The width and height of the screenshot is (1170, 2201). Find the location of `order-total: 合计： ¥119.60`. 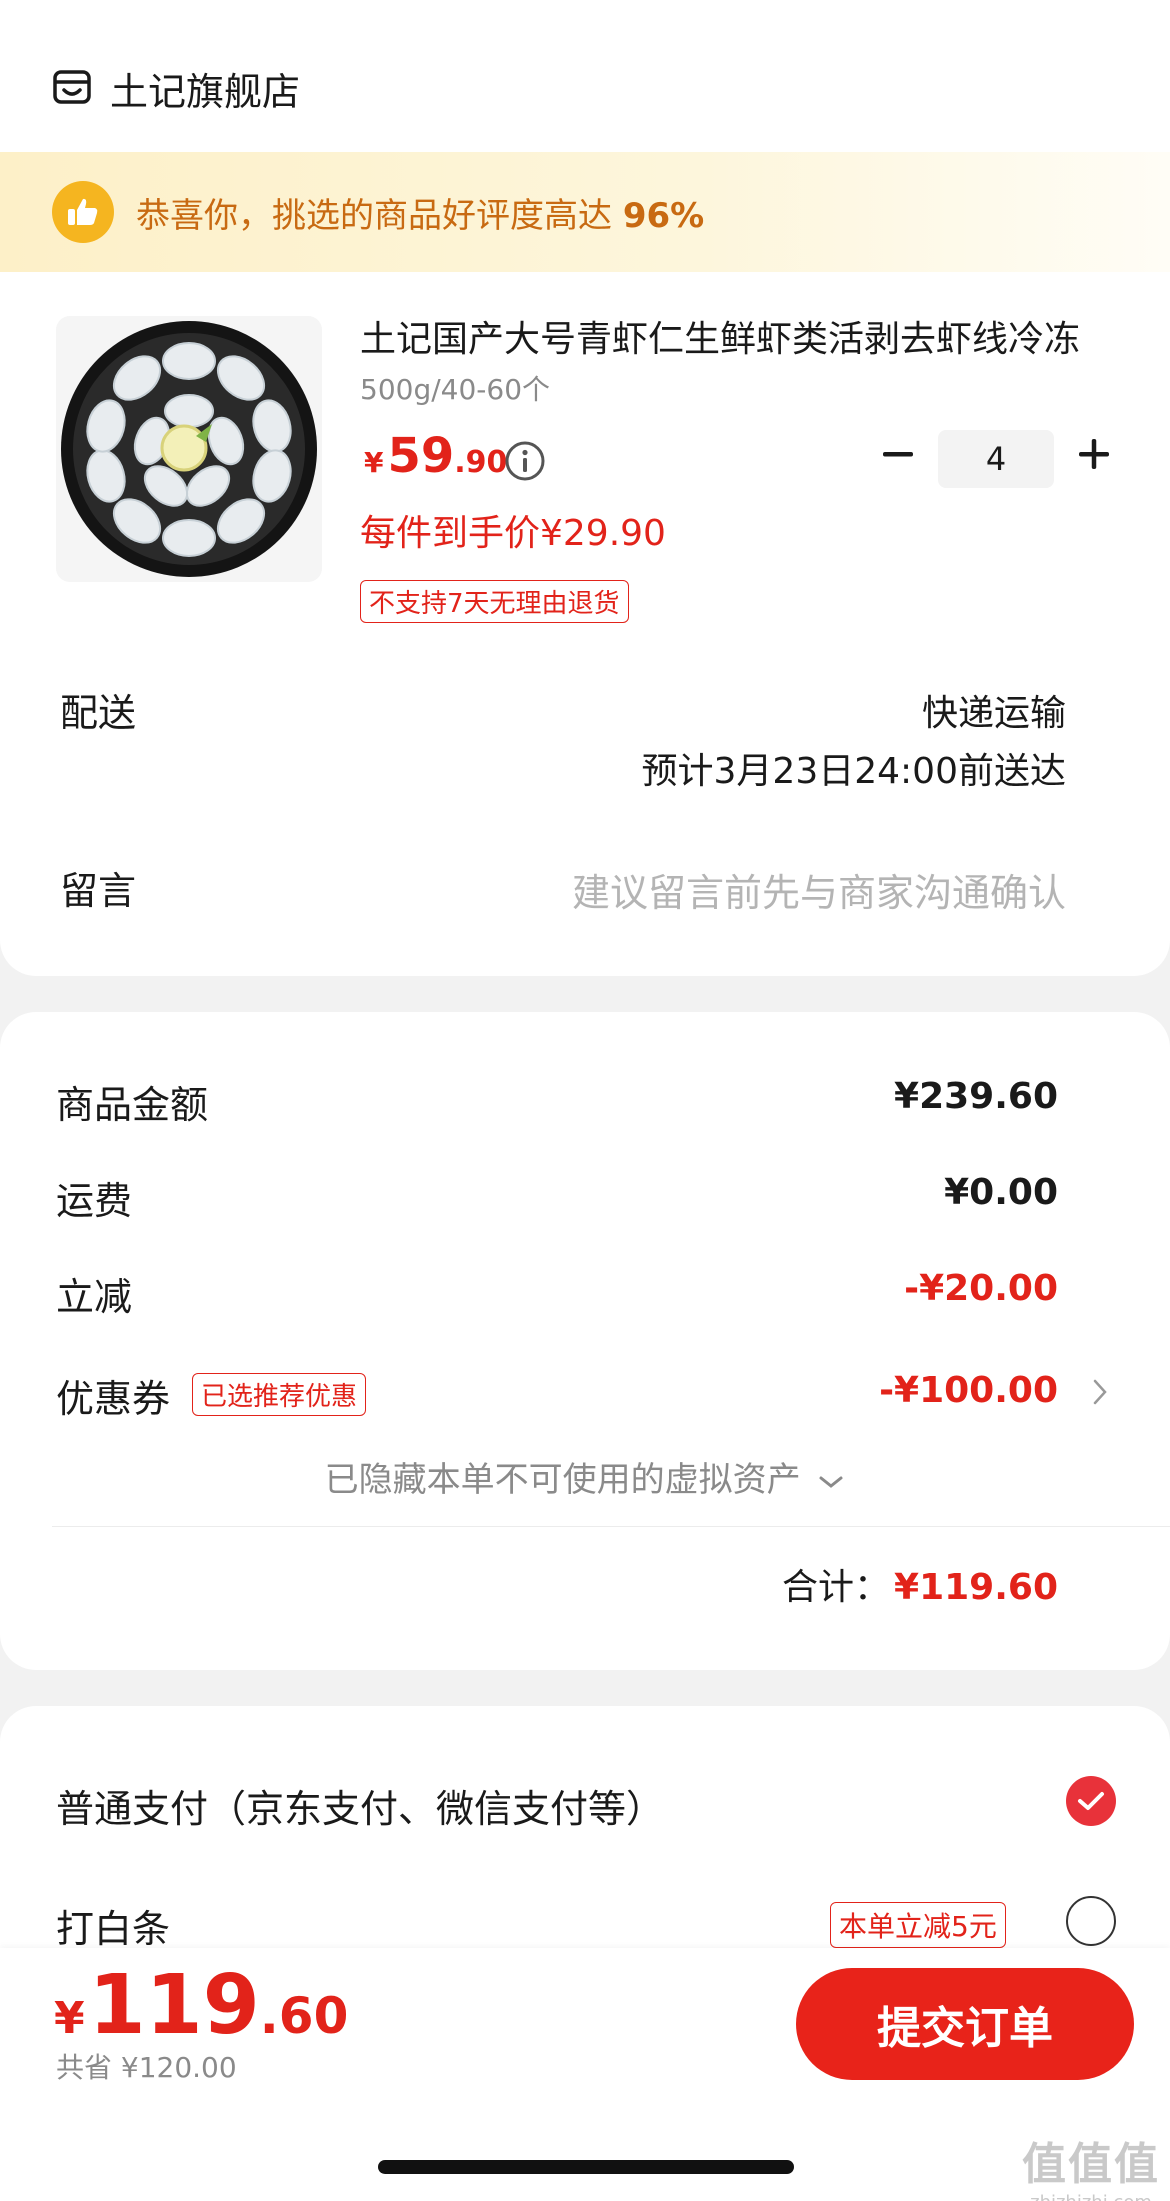

order-total: 合计： ¥119.60 is located at coordinates (920, 1584).